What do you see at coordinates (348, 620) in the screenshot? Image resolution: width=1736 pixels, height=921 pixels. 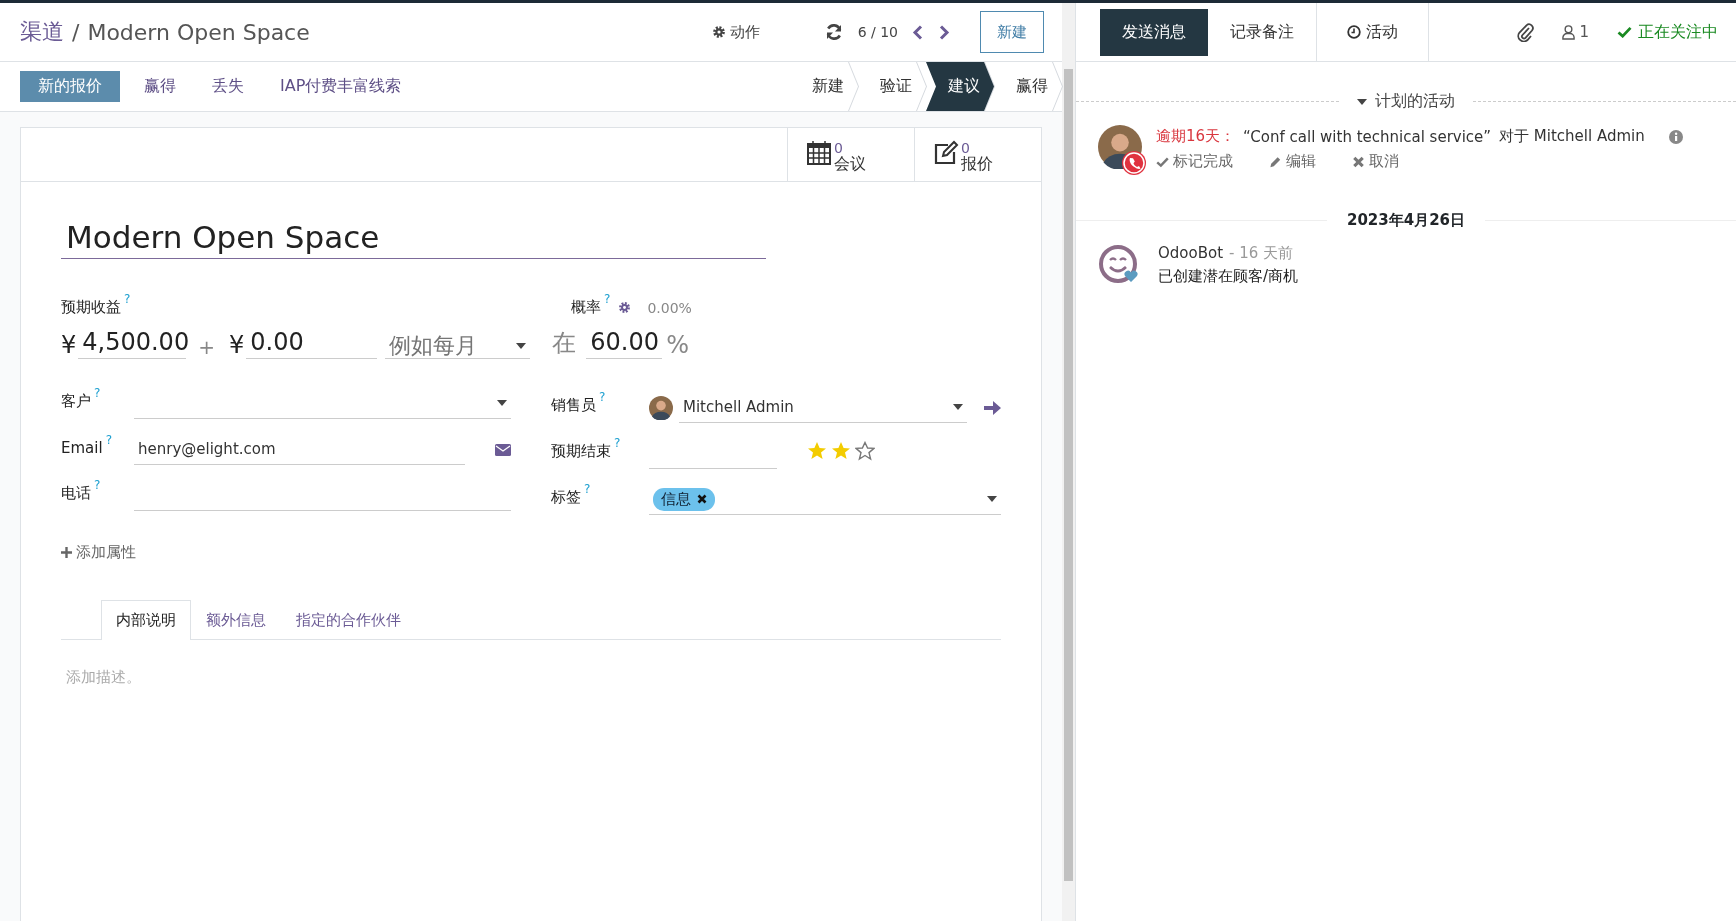 I see `notebook-tab: 指定的合作伙伴` at bounding box center [348, 620].